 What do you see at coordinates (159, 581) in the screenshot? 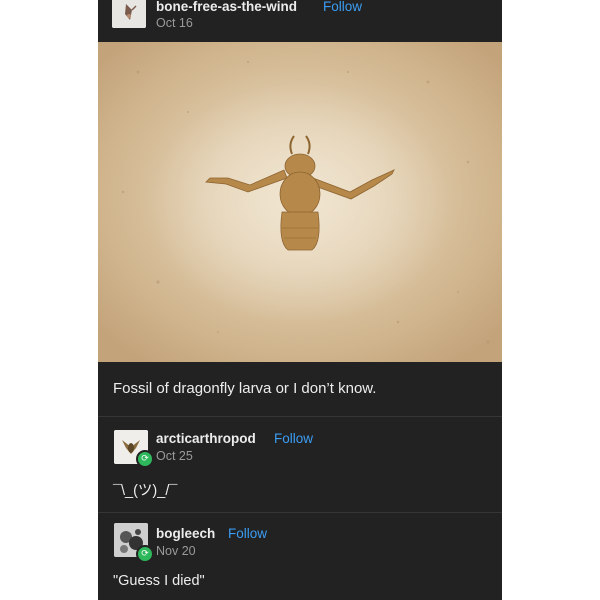
I see `reblog-text: "Guess I died"` at bounding box center [159, 581].